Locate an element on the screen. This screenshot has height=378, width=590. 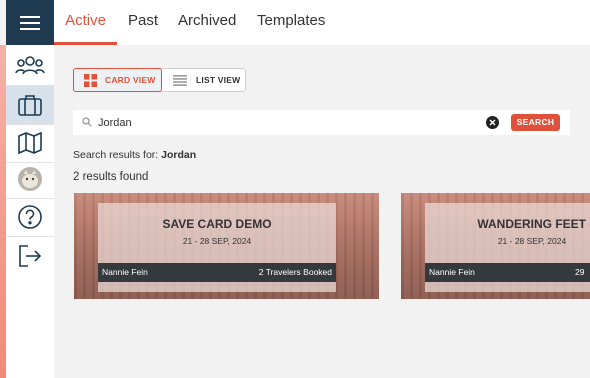
tab-label: Templates is located at coordinates (291, 20).